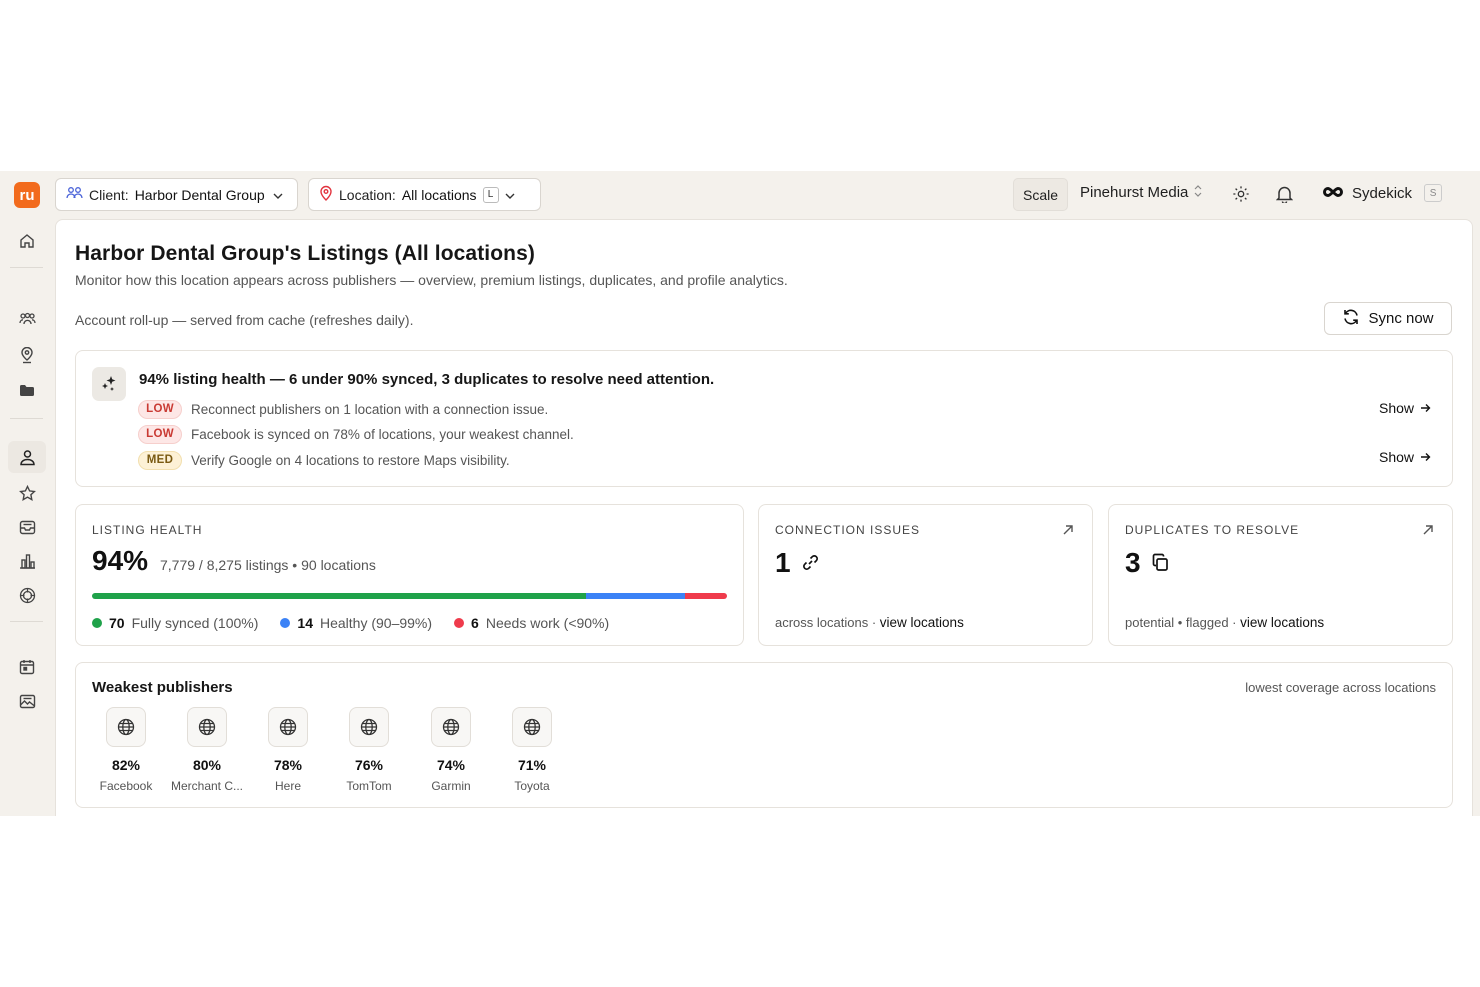 The image size is (1480, 987). What do you see at coordinates (1351, 319) in the screenshot?
I see `refresh-icon` at bounding box center [1351, 319].